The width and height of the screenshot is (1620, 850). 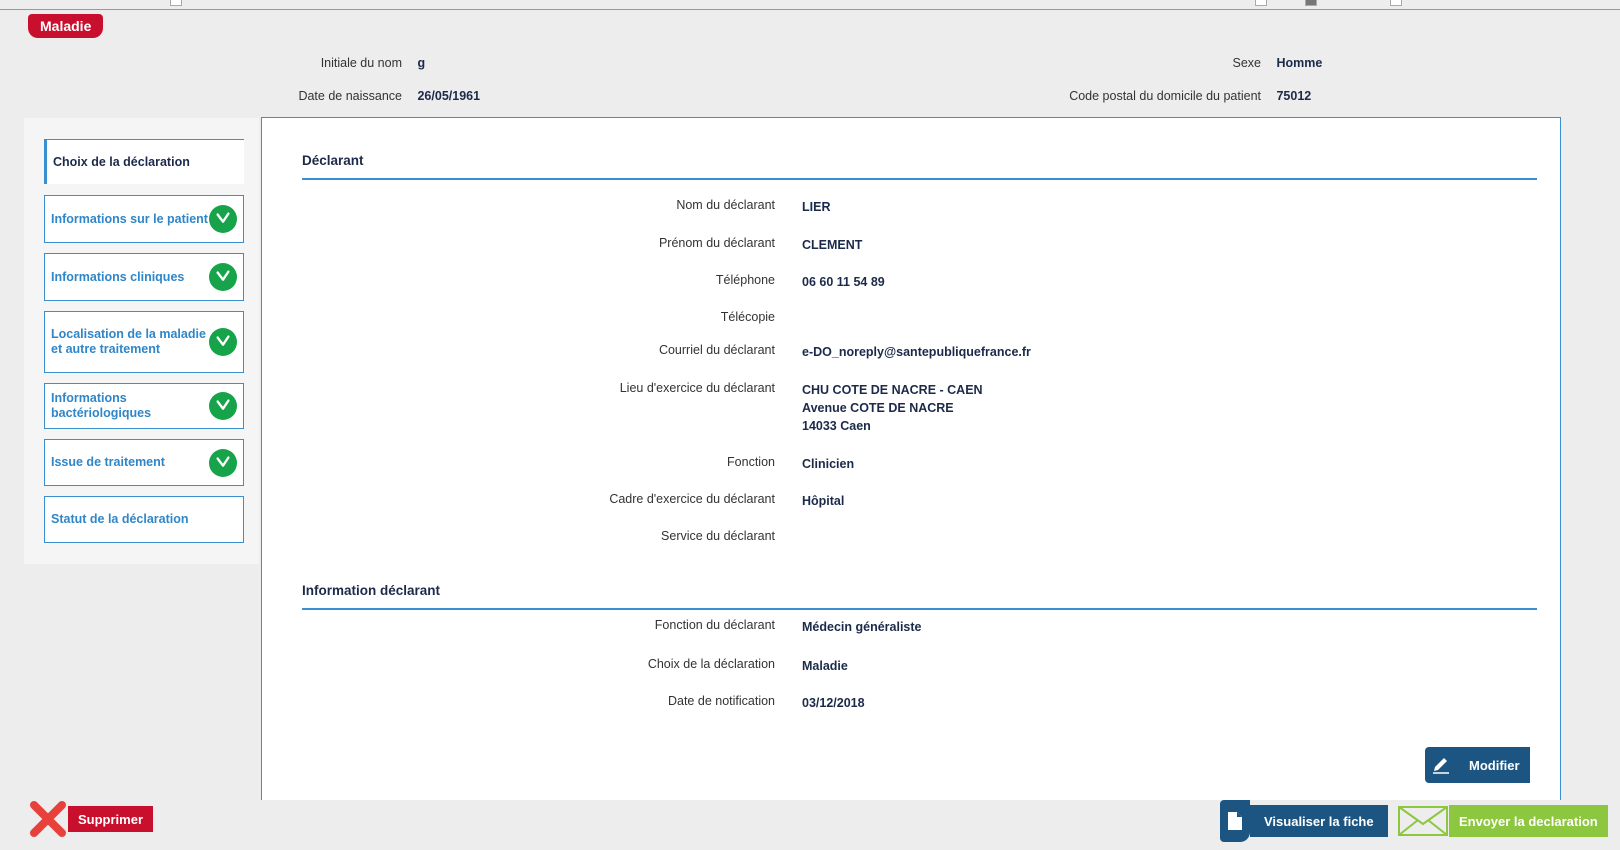 I want to click on sidebar-item-label: Informations cliniques, so click(x=118, y=276).